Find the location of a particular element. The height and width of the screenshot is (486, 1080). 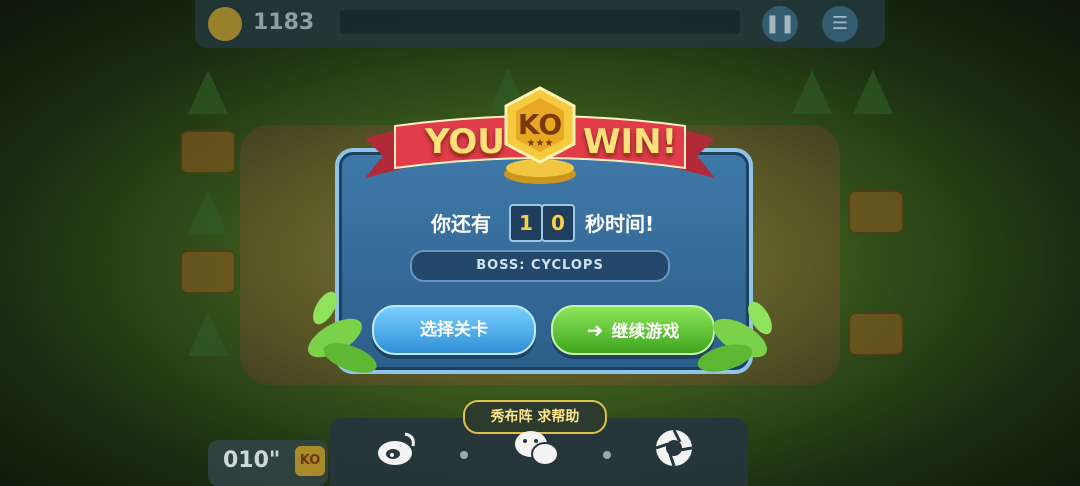

timer-suffix: 秒时间! is located at coordinates (620, 224).